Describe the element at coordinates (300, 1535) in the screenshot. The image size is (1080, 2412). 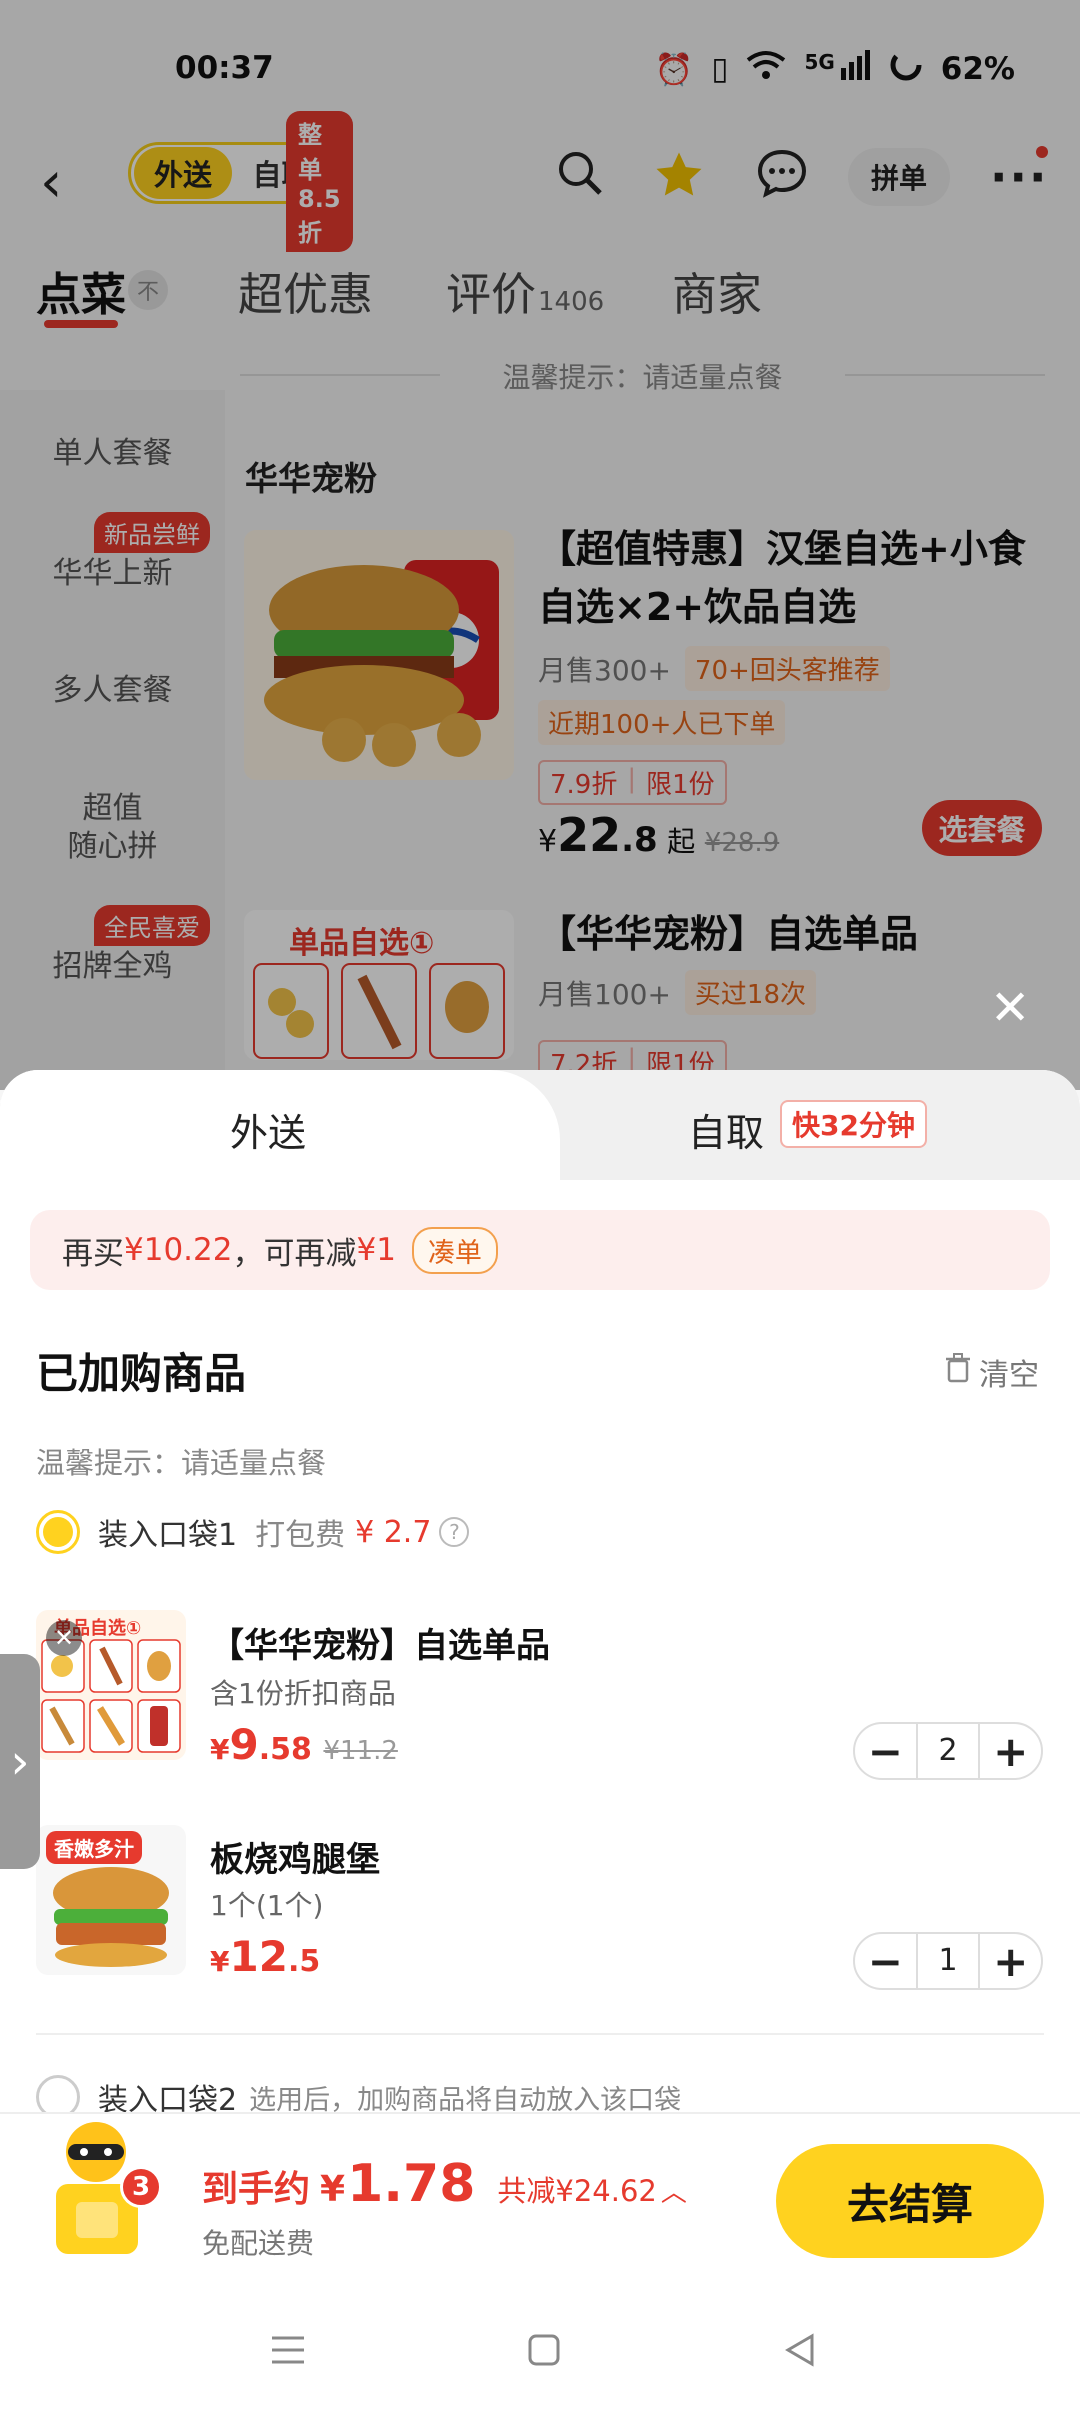
I see `packing-fee-label: 打包费` at that location.